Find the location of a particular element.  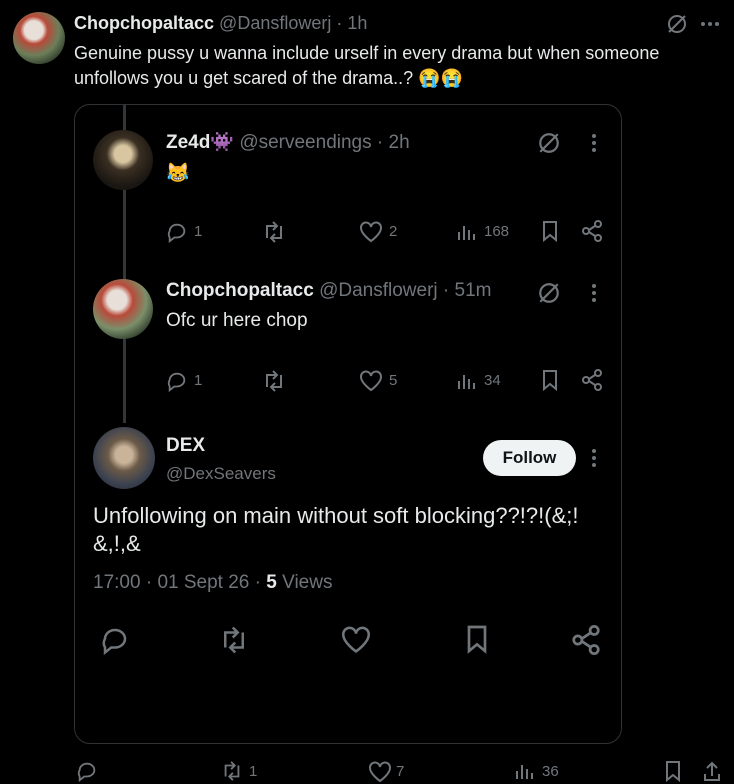

post-header: Chopchopaltacc @Dansflowerj · 1h is located at coordinates (220, 23).